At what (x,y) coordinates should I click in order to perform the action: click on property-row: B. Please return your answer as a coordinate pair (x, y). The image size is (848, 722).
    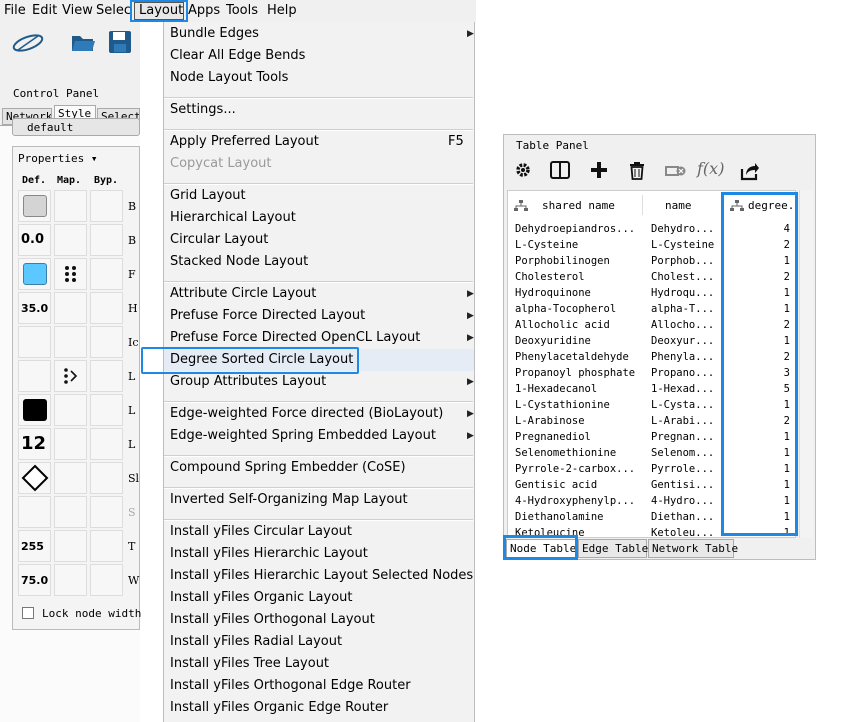
    Looking at the image, I should click on (79, 207).